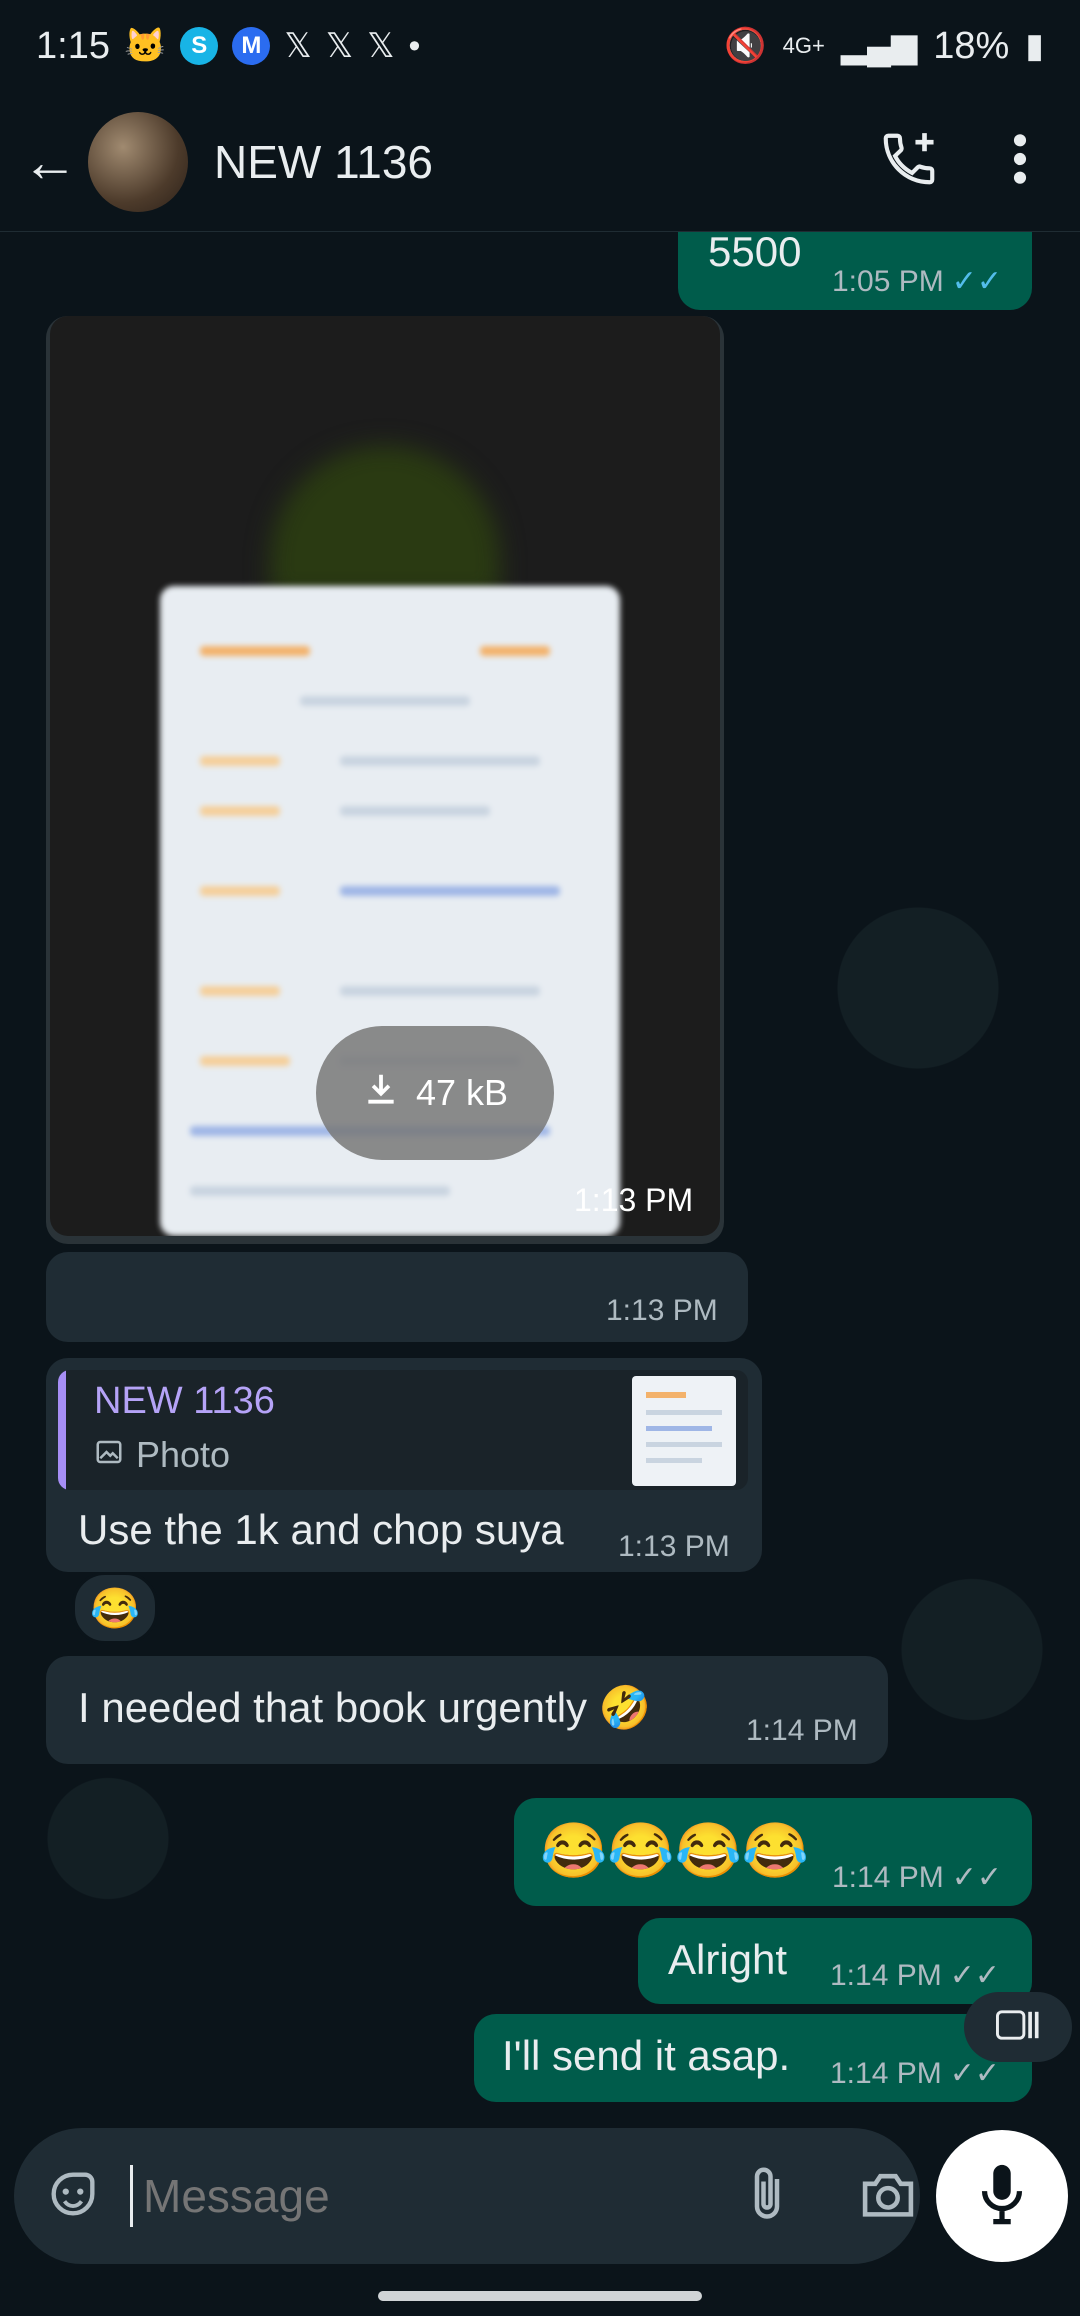  What do you see at coordinates (403, 1430) in the screenshot?
I see `quoted-message: NEW 1136 Photo` at bounding box center [403, 1430].